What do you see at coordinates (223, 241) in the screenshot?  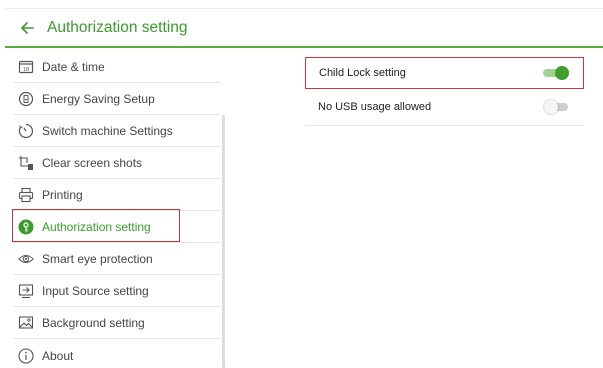 I see `sidebar-scrollbar` at bounding box center [223, 241].